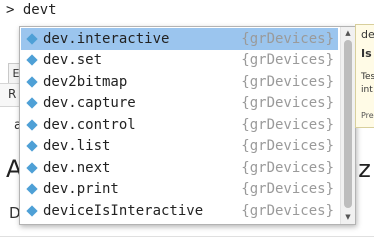 The image size is (374, 242). I want to click on completion-scrollbar: ▲ ▼, so click(347, 125).